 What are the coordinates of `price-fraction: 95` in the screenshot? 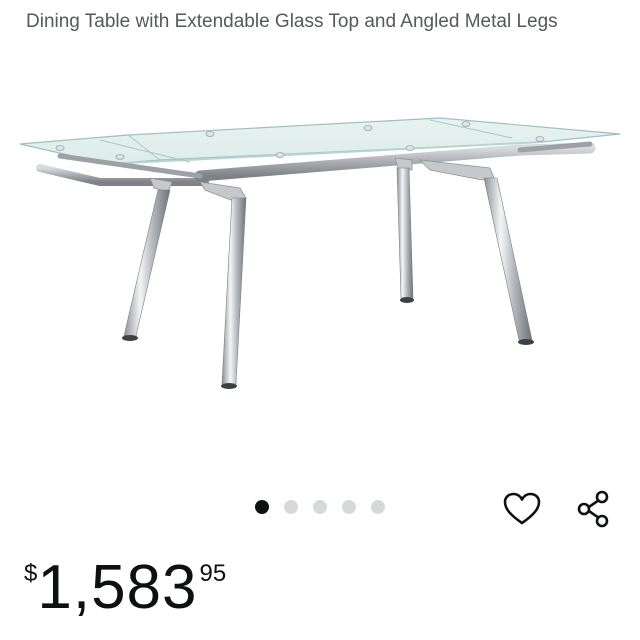 It's located at (213, 573).